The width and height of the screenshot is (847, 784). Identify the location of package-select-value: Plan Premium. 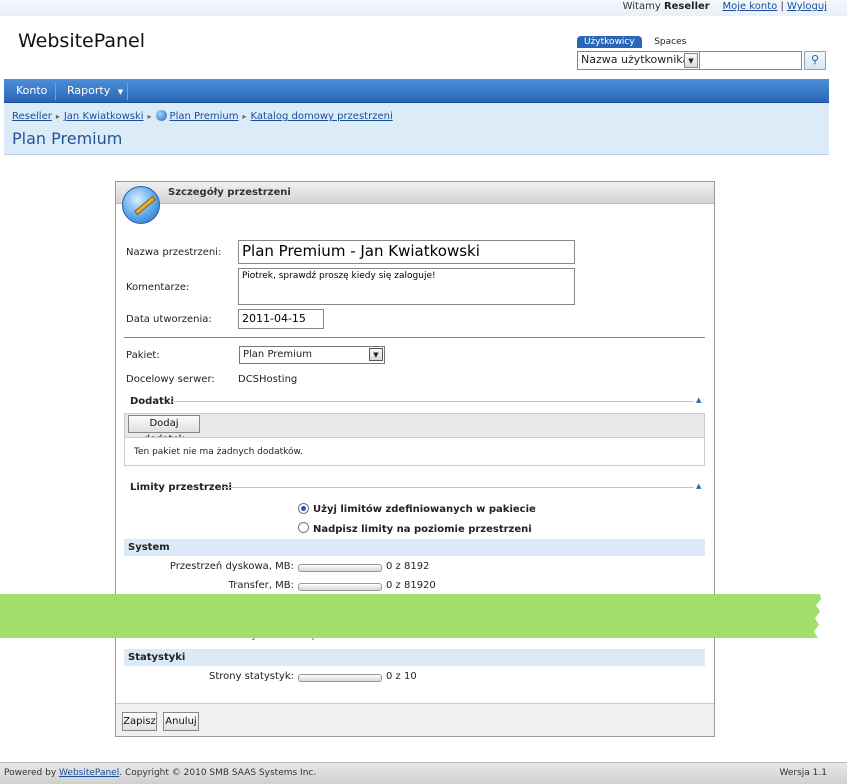
(277, 354).